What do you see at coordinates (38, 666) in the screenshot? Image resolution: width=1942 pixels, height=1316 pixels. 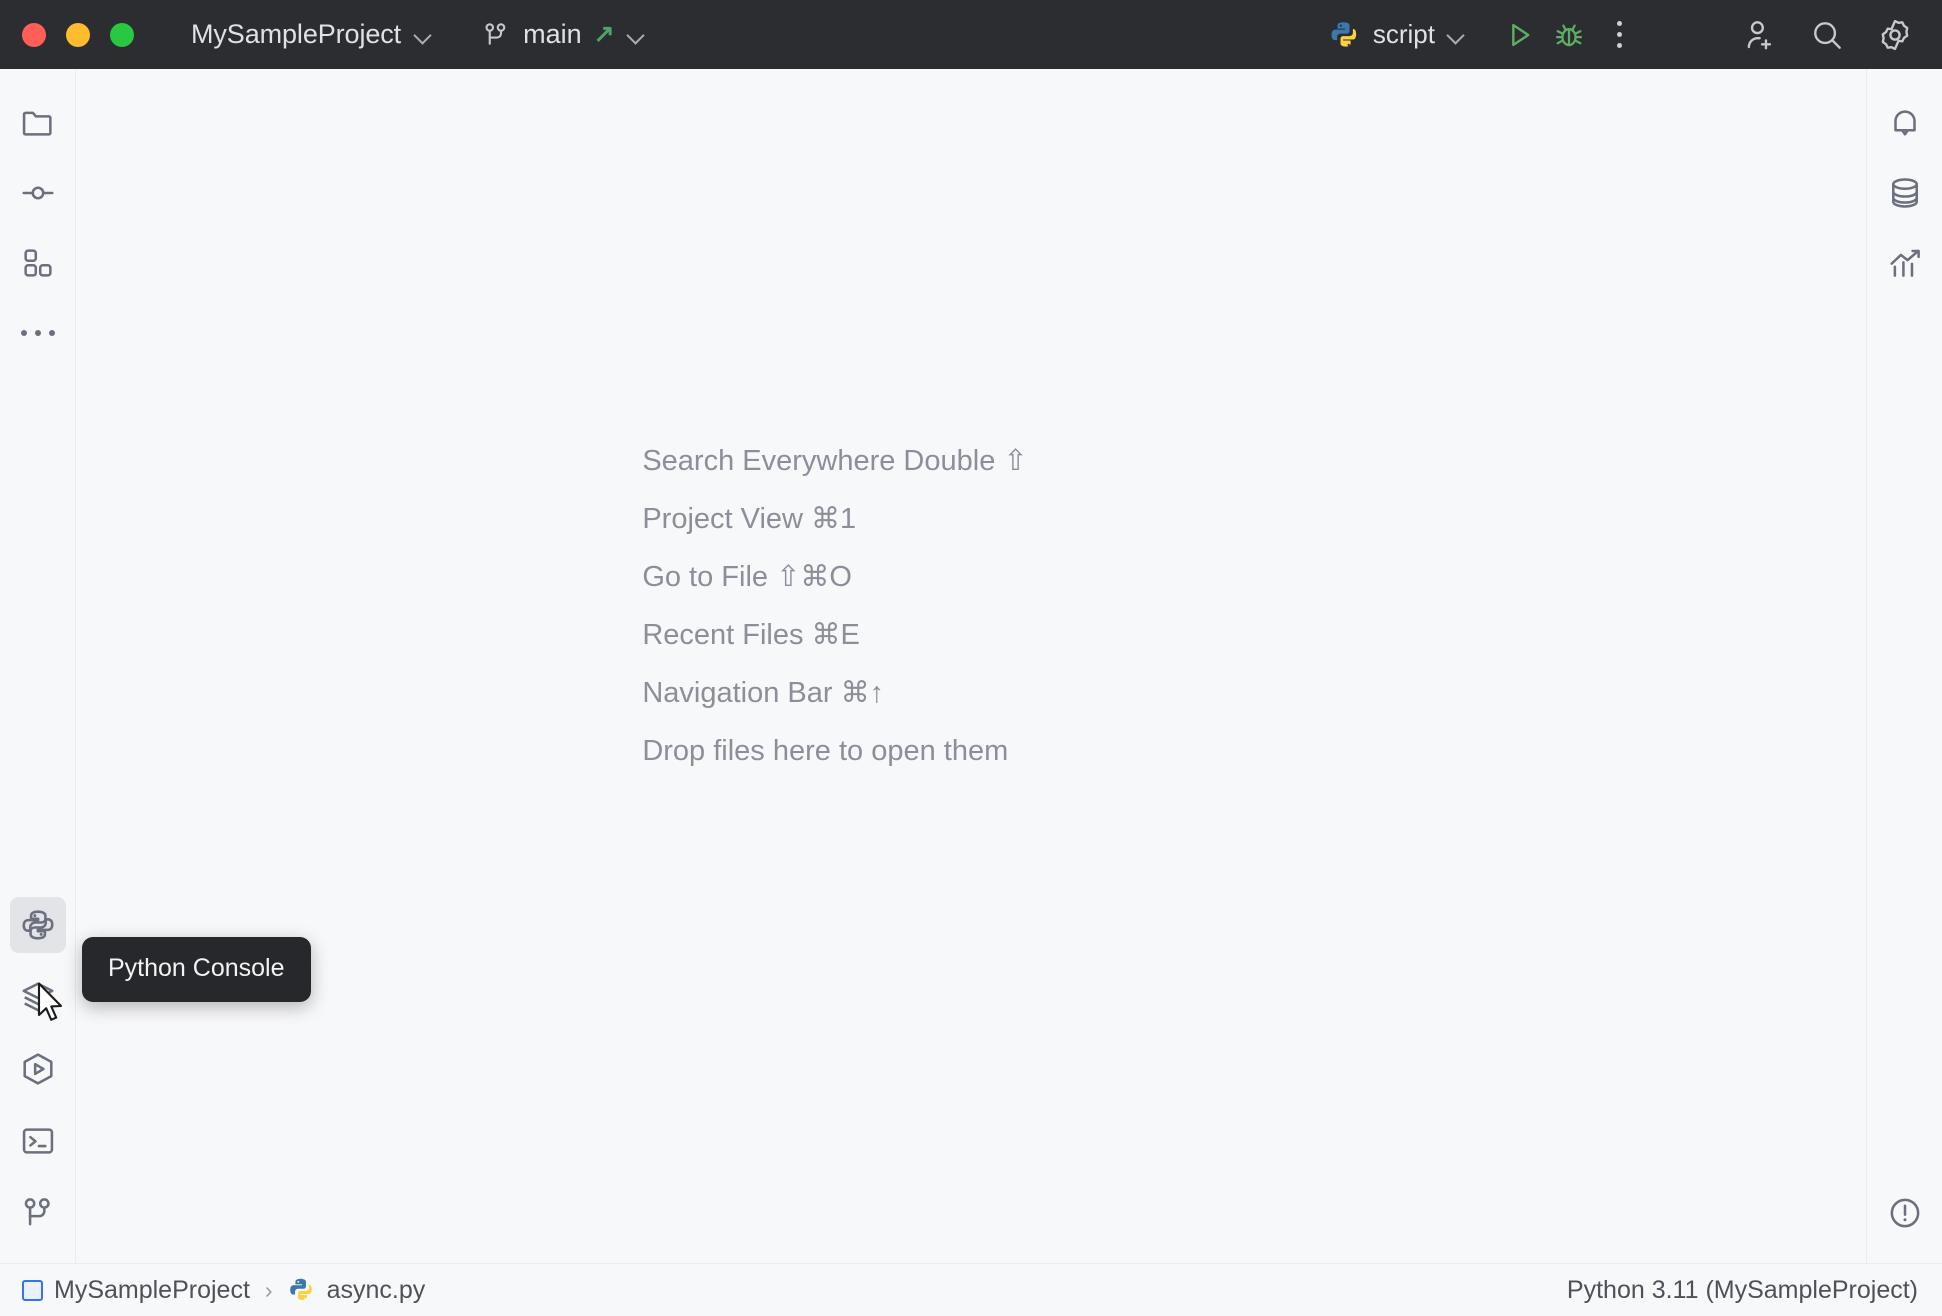 I see `left-tool-stripe` at bounding box center [38, 666].